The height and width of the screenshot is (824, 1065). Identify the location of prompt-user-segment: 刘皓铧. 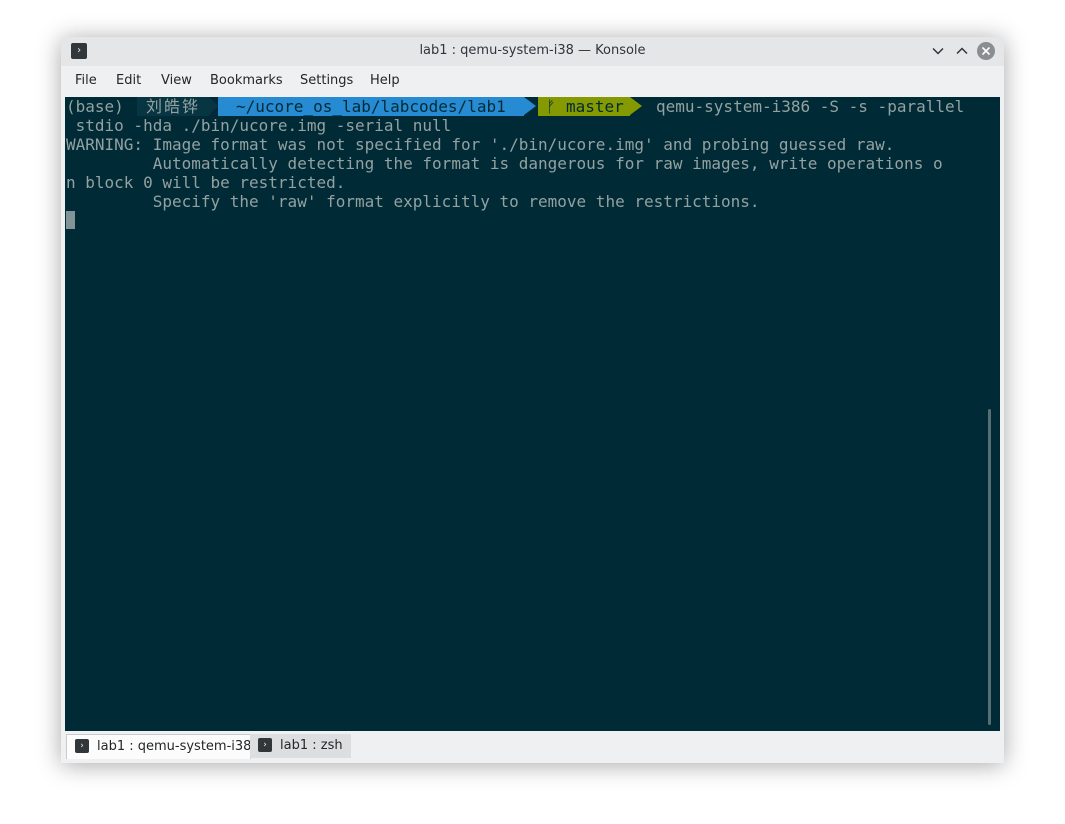
(173, 106).